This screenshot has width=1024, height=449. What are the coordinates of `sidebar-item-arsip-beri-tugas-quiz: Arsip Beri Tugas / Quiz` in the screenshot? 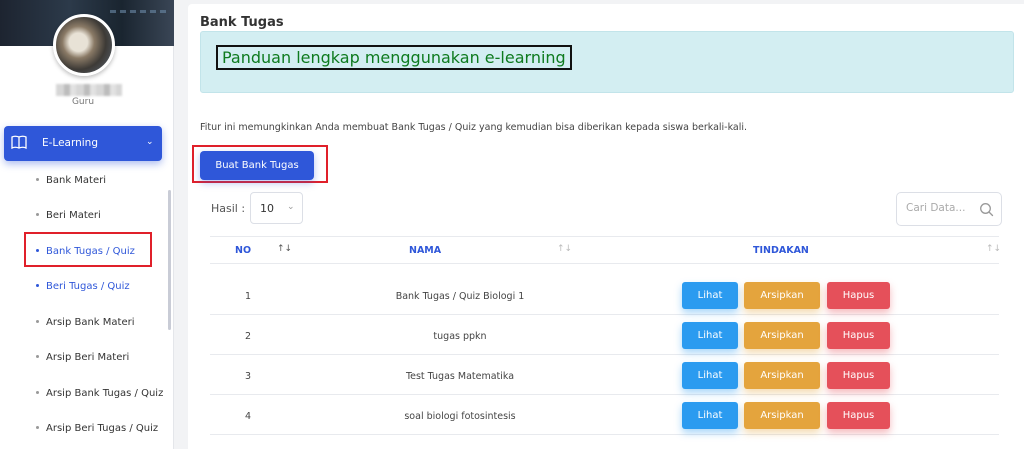 It's located at (97, 428).